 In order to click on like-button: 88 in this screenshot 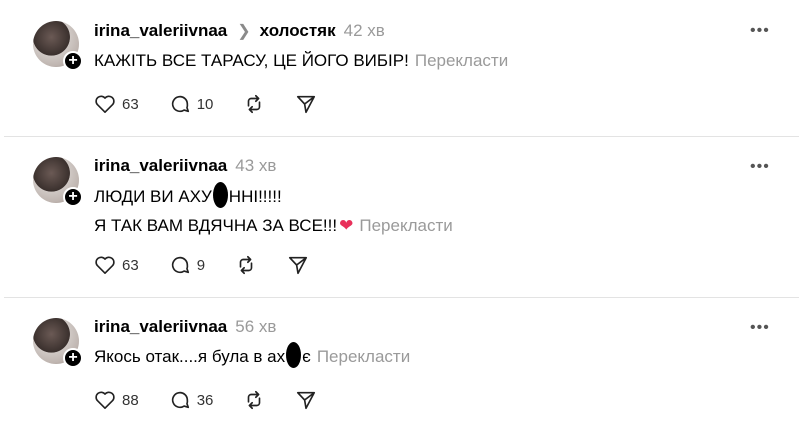, I will do `click(116, 400)`.